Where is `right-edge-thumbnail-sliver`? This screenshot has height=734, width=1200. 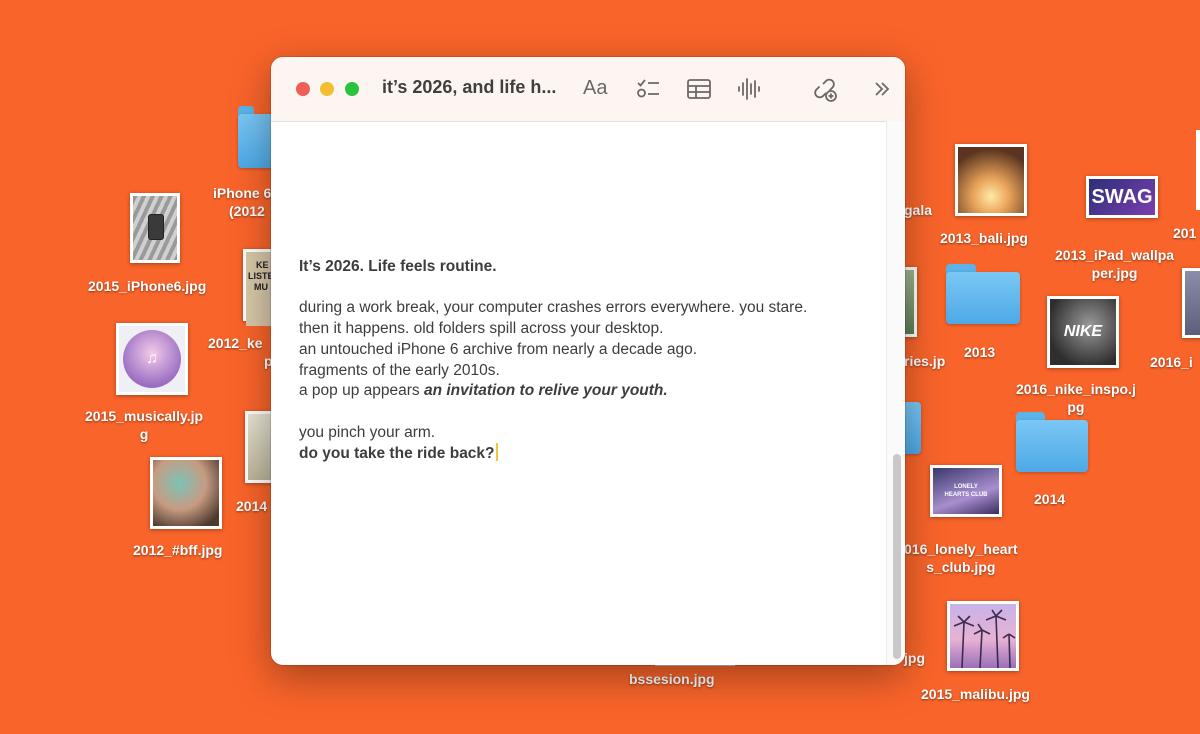
right-edge-thumbnail-sliver is located at coordinates (1198, 170).